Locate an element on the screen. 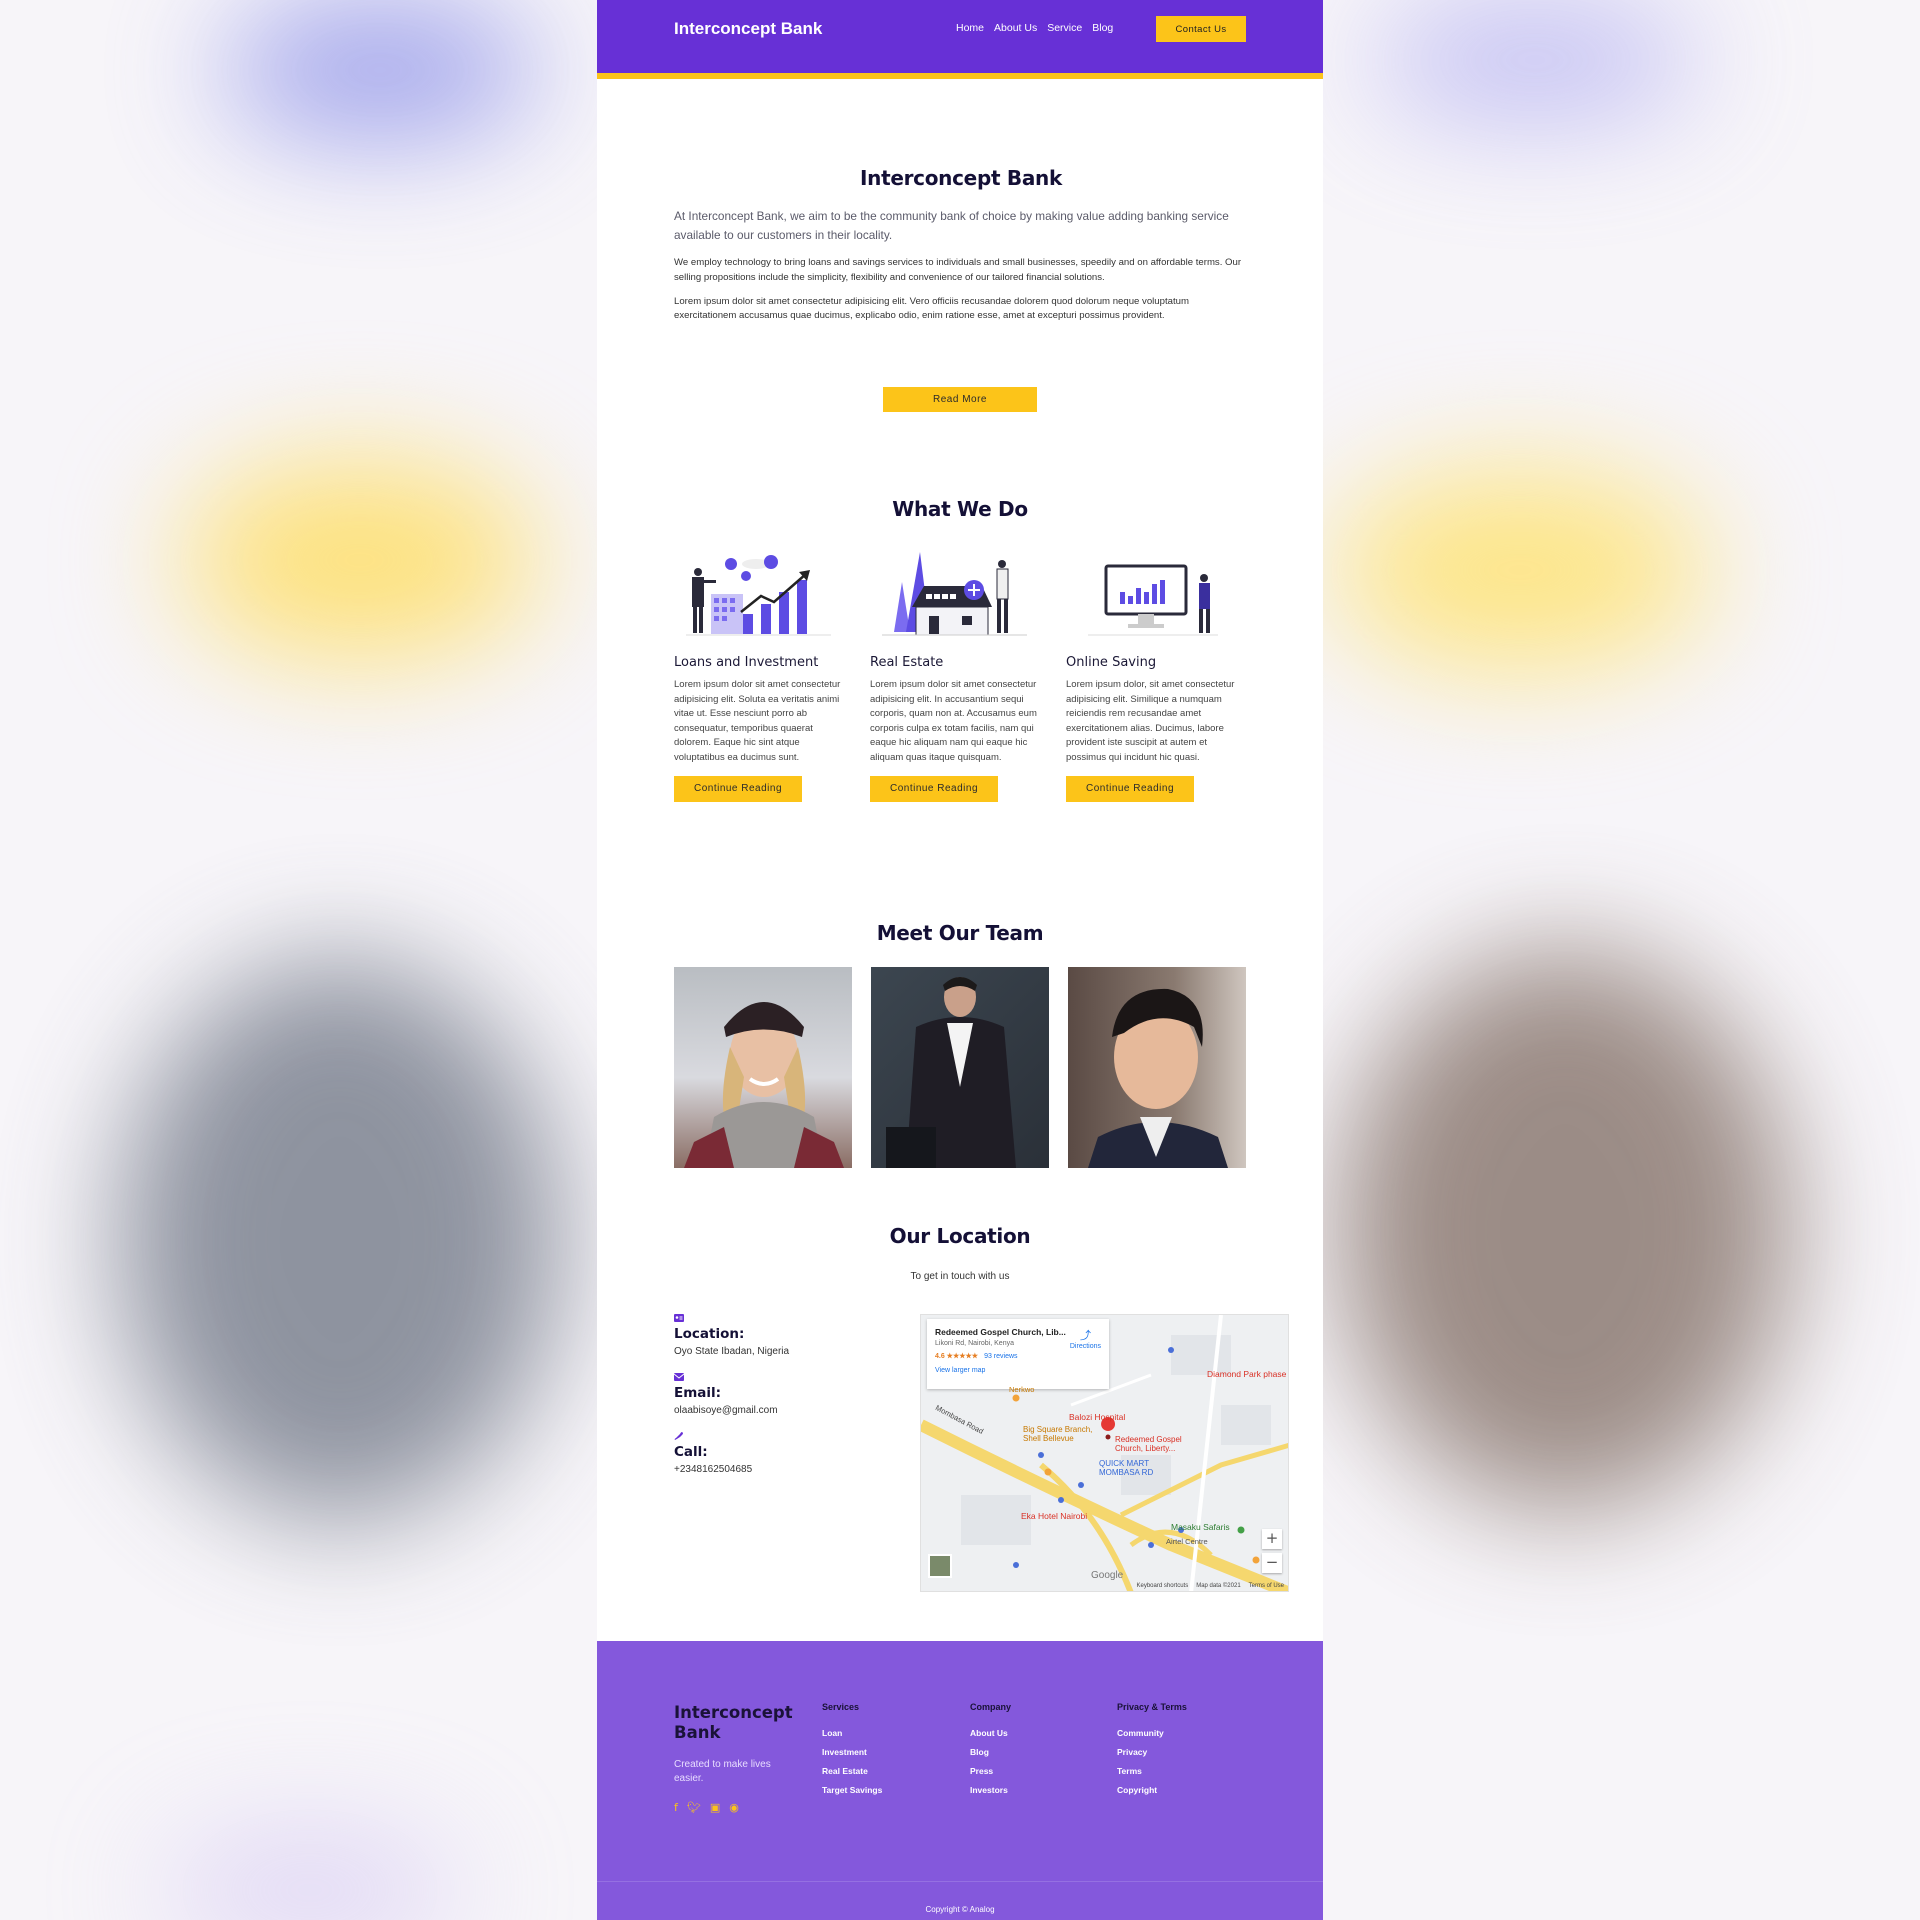 This screenshot has width=1920, height=1920. copyright-text: Copyright © Analog is located at coordinates (960, 1909).